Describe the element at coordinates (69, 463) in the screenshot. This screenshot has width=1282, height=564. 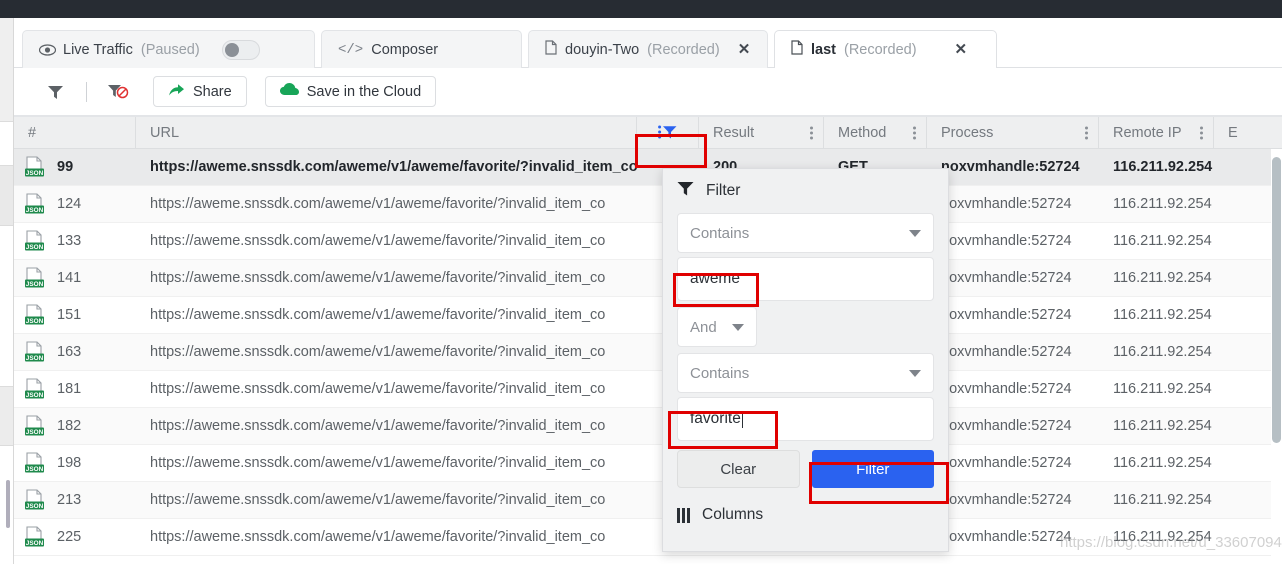
I see `row-number: 198` at that location.